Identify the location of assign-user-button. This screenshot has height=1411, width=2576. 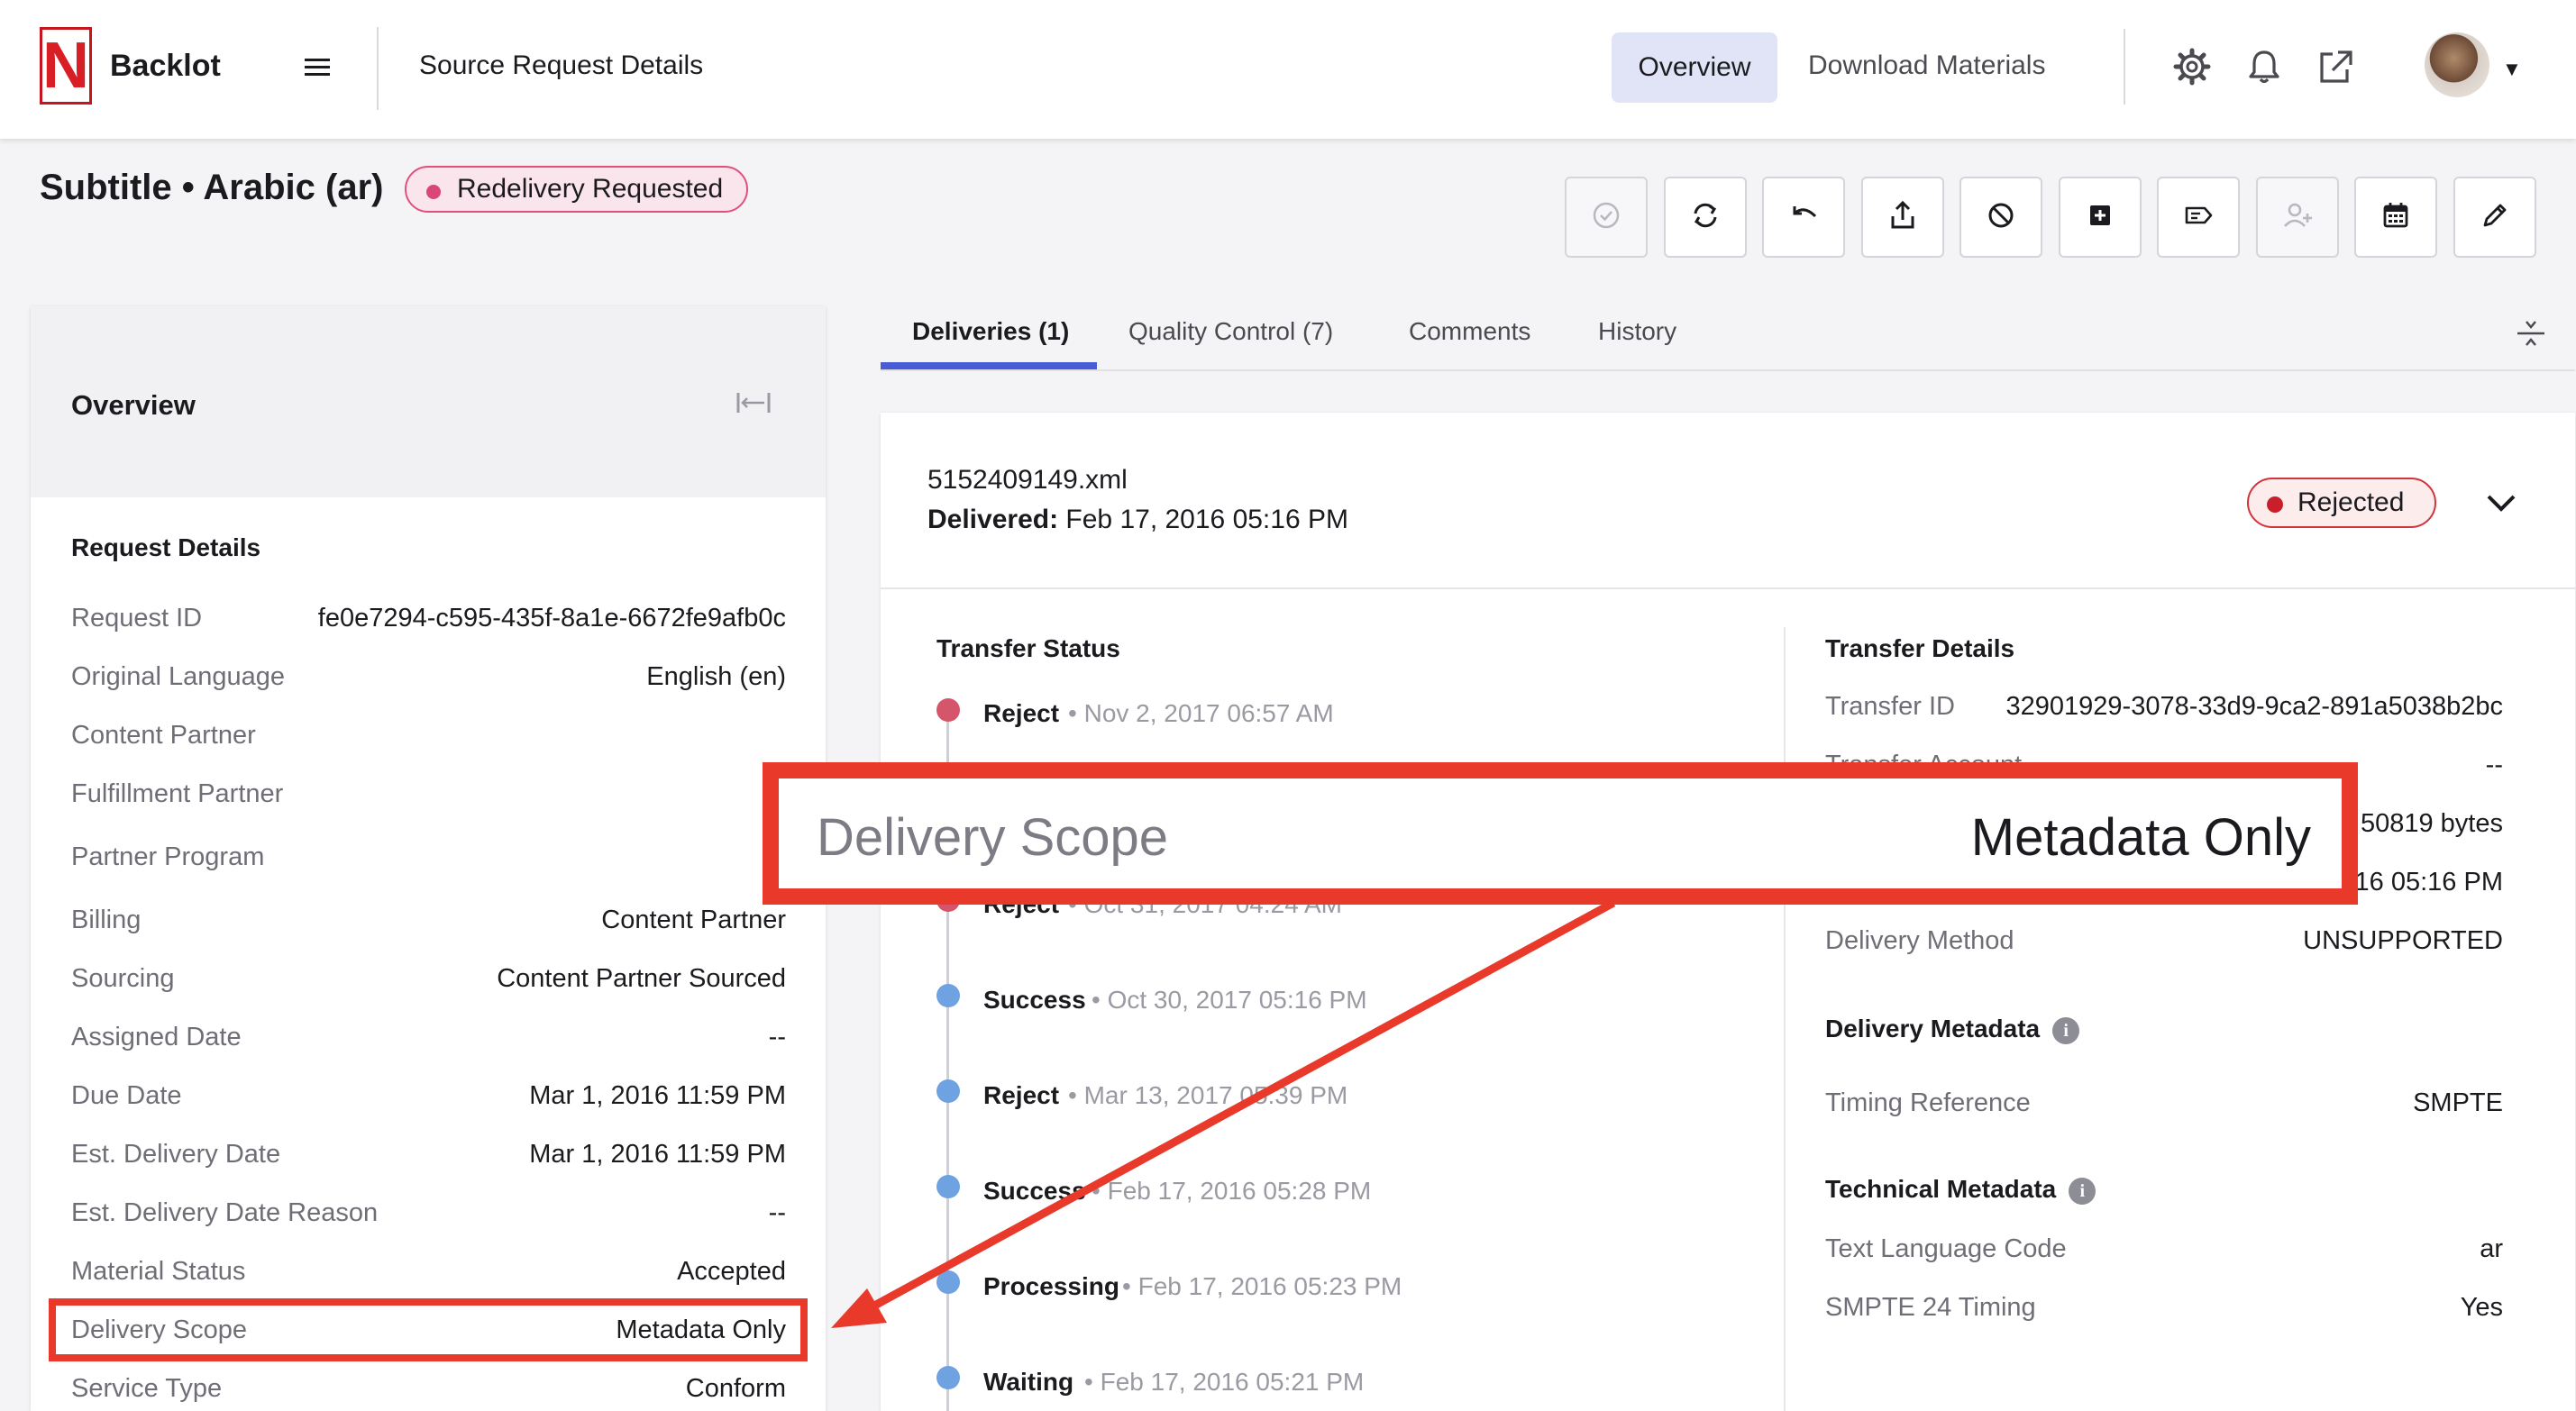
(2297, 217).